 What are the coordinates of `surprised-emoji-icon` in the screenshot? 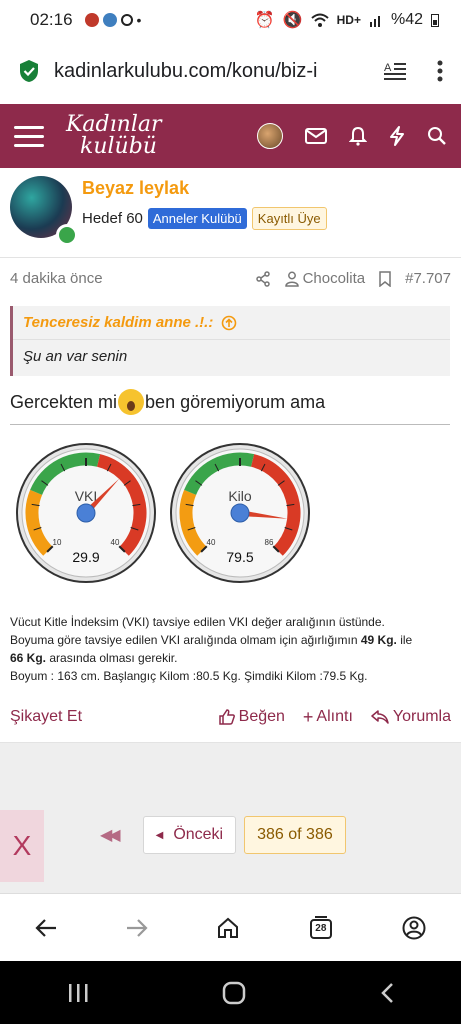 It's located at (131, 402).